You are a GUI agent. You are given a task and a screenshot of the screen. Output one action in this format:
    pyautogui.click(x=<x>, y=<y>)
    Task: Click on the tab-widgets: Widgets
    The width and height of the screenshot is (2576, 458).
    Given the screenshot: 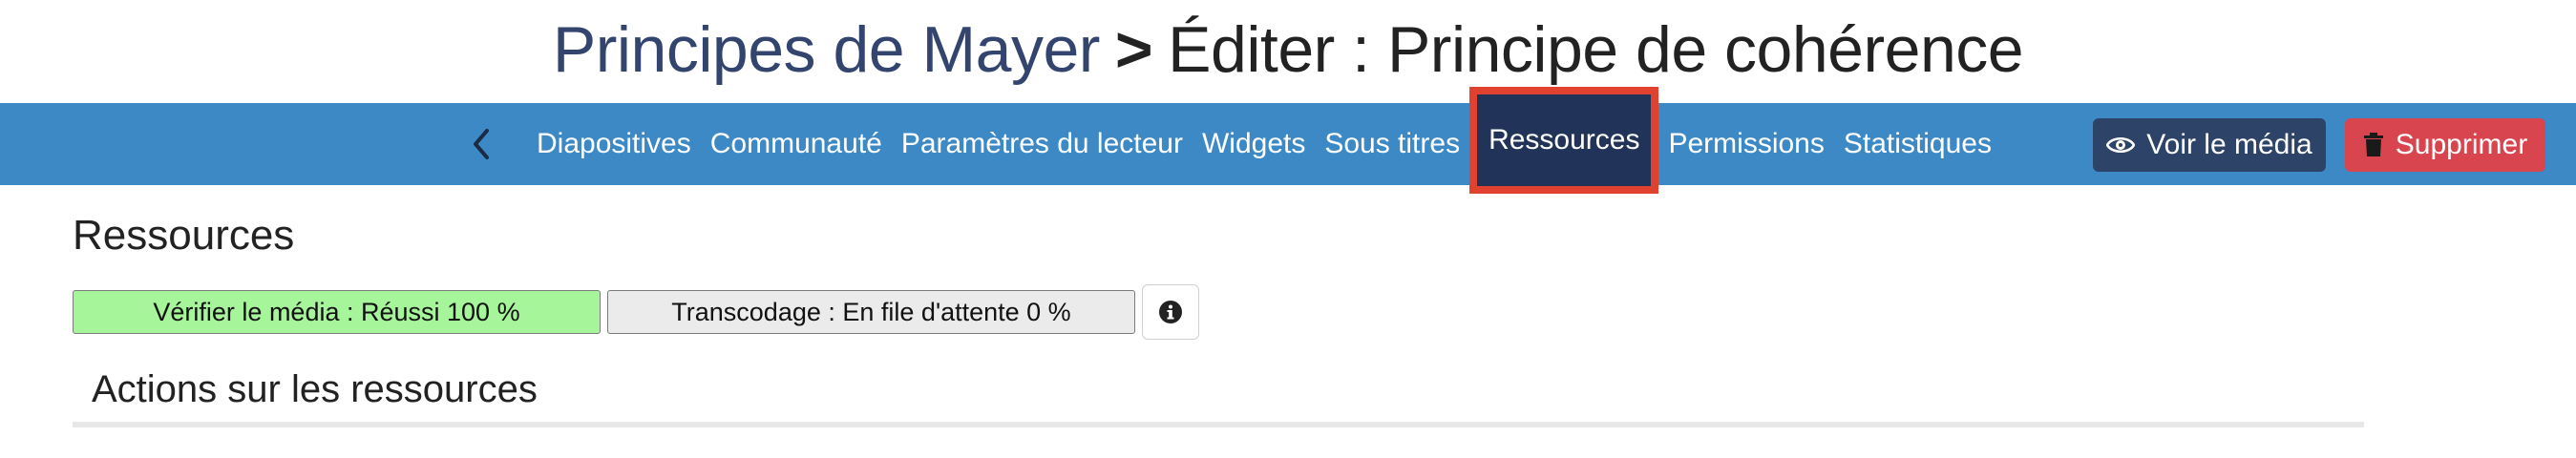 What is the action you would take?
    pyautogui.click(x=1254, y=144)
    